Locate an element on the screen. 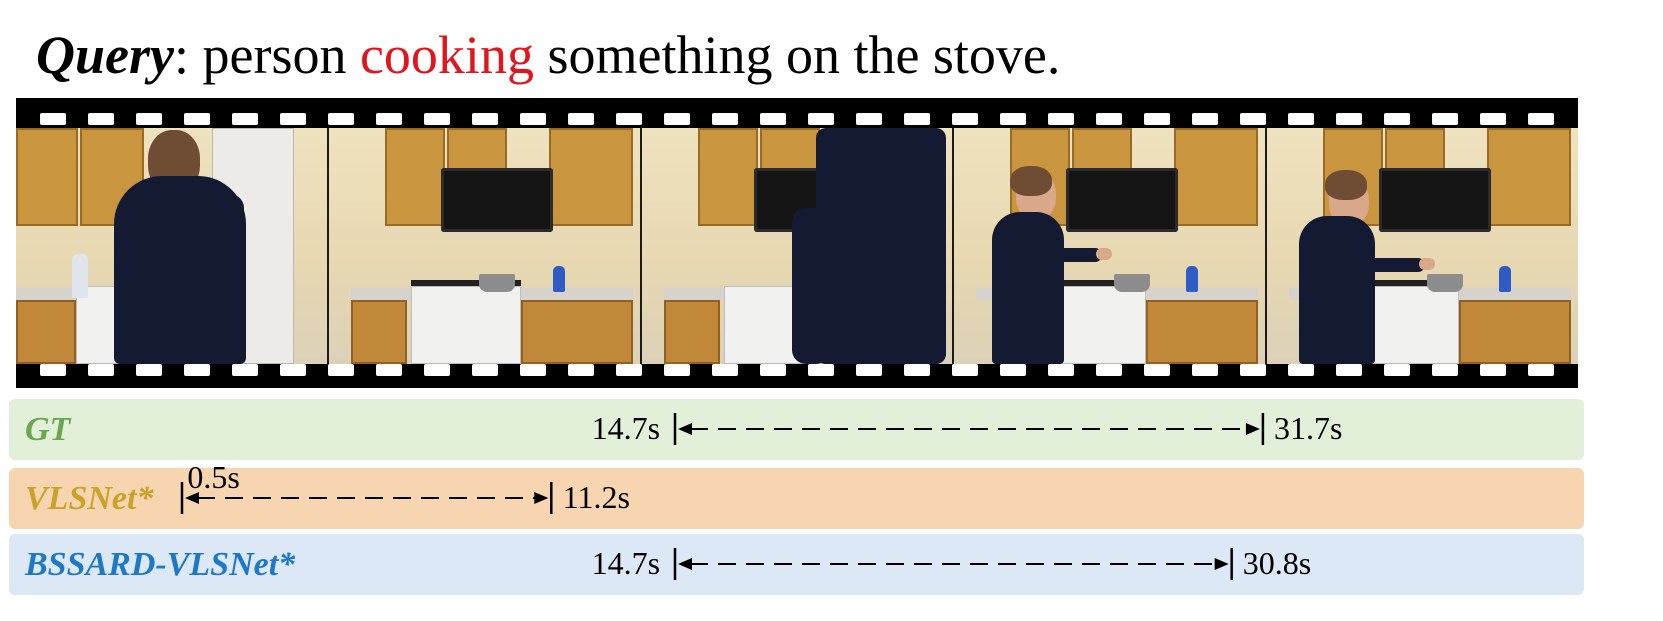 The image size is (1663, 621). gt-end-time: 31.7s is located at coordinates (1308, 428).